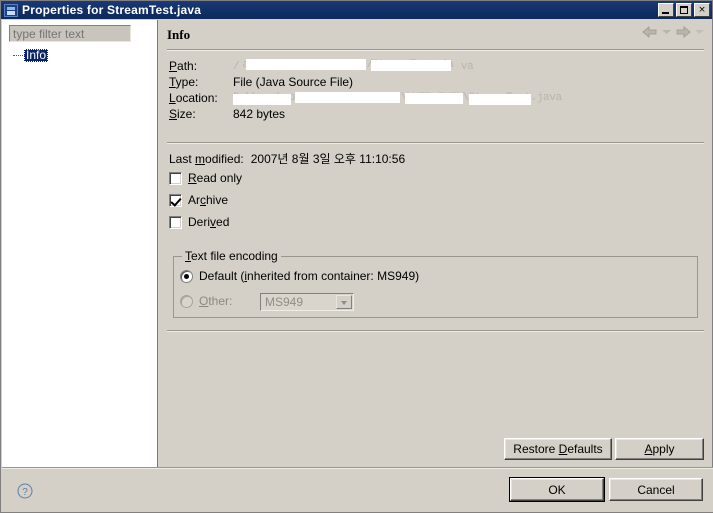 The height and width of the screenshot is (513, 713). What do you see at coordinates (227, 113) in the screenshot?
I see `info-row-size: Size: 842 bytes` at bounding box center [227, 113].